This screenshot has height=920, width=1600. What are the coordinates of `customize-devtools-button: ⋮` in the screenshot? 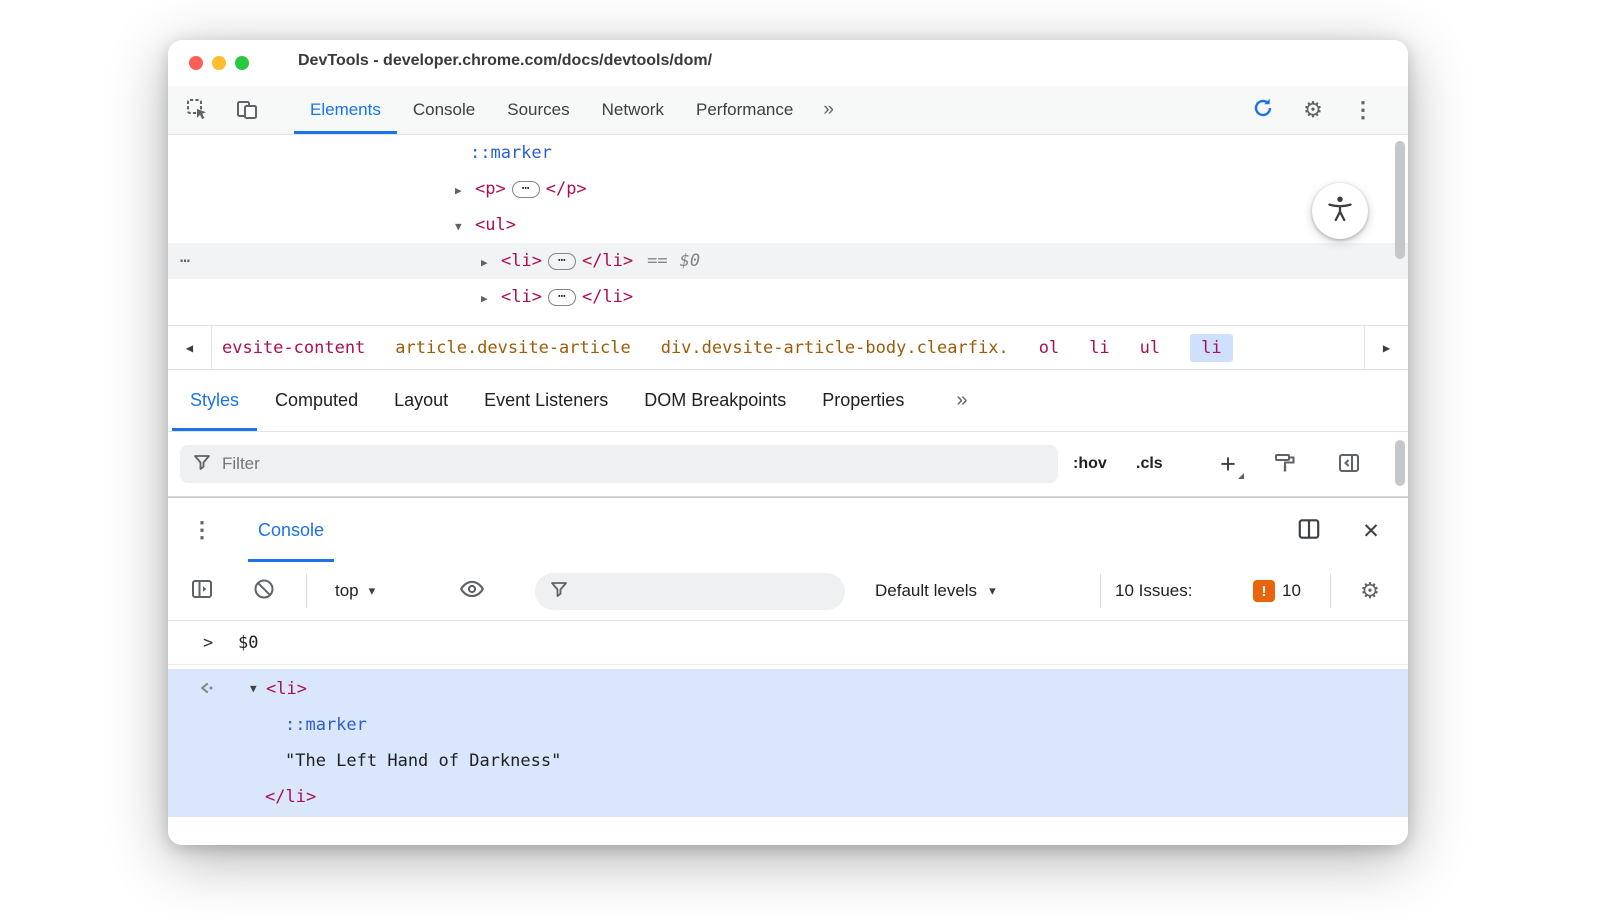 It's located at (1363, 110).